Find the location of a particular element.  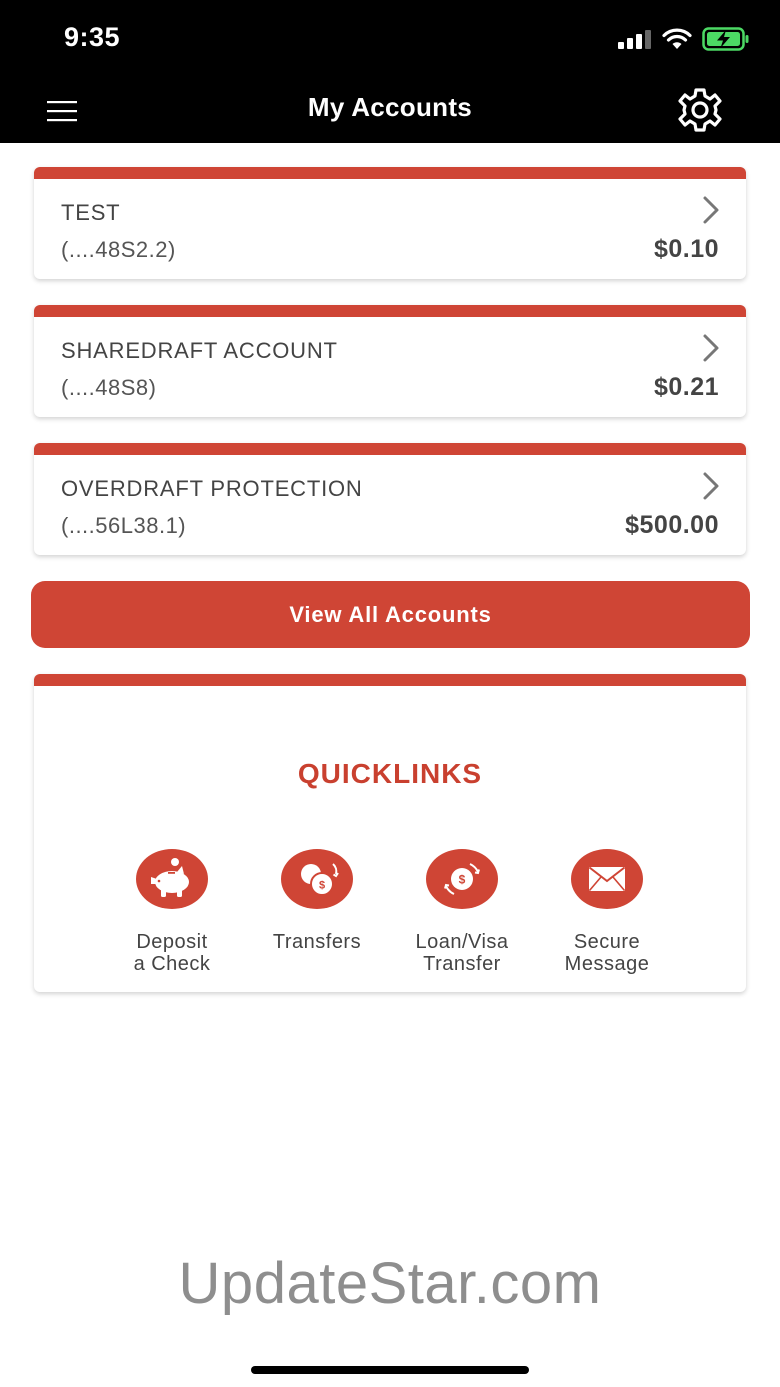

cellular-signal-icon is located at coordinates (634, 39).